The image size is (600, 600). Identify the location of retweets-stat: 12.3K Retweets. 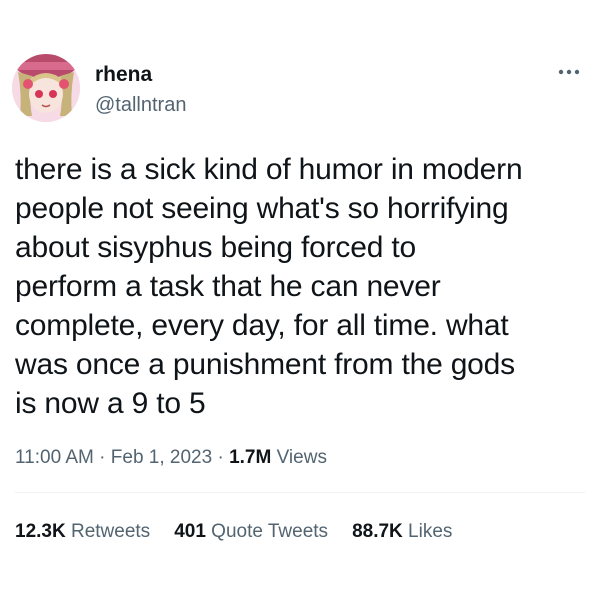
(82, 532).